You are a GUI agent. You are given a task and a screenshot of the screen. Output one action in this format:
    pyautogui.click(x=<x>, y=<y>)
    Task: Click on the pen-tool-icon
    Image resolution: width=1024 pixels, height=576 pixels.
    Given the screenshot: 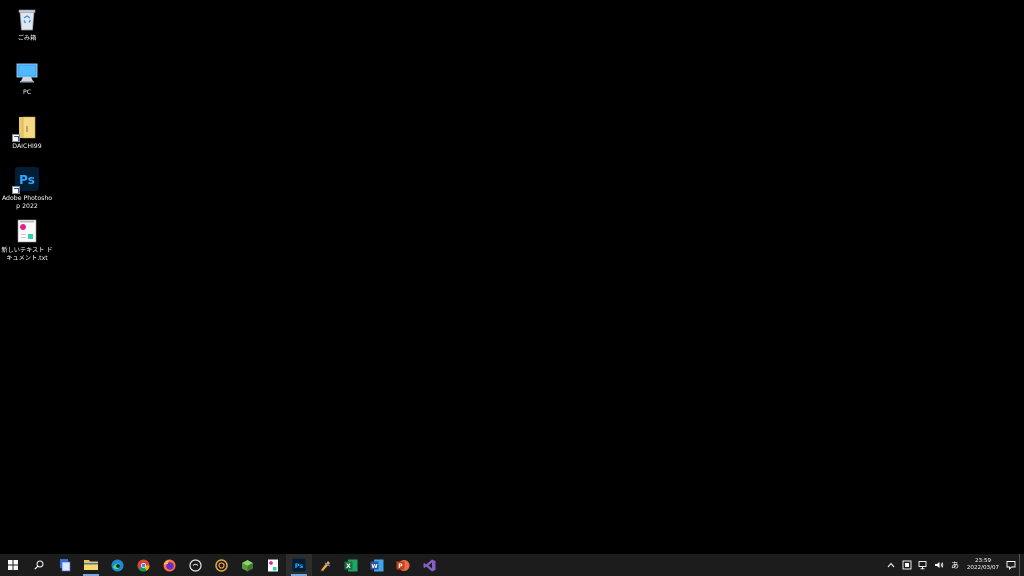 What is the action you would take?
    pyautogui.click(x=325, y=565)
    